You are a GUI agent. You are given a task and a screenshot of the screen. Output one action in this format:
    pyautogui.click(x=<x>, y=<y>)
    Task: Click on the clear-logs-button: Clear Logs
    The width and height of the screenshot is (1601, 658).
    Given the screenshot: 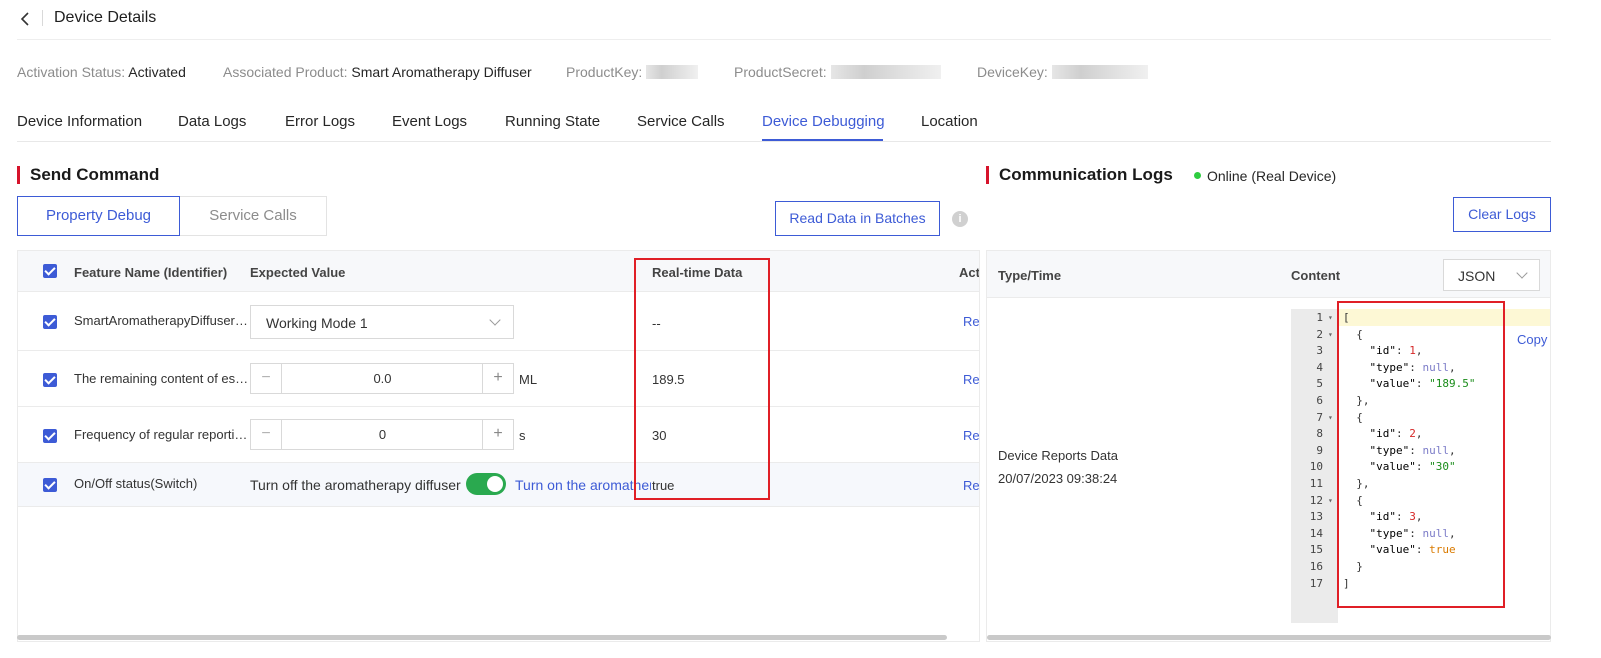 What is the action you would take?
    pyautogui.click(x=1502, y=214)
    